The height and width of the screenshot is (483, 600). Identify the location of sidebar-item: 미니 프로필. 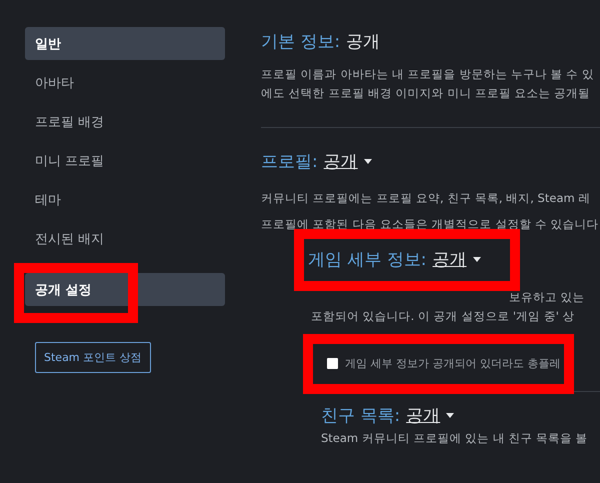
(125, 160).